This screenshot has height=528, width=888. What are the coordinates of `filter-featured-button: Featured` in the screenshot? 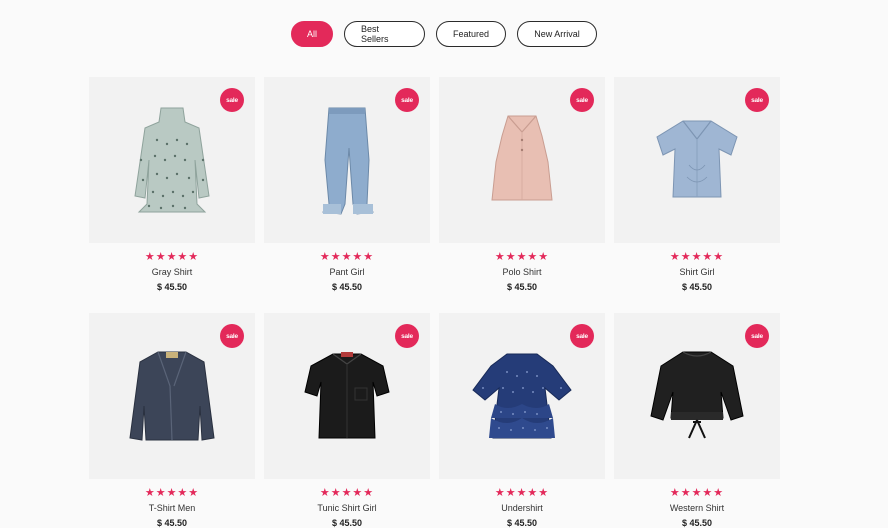 It's located at (471, 34).